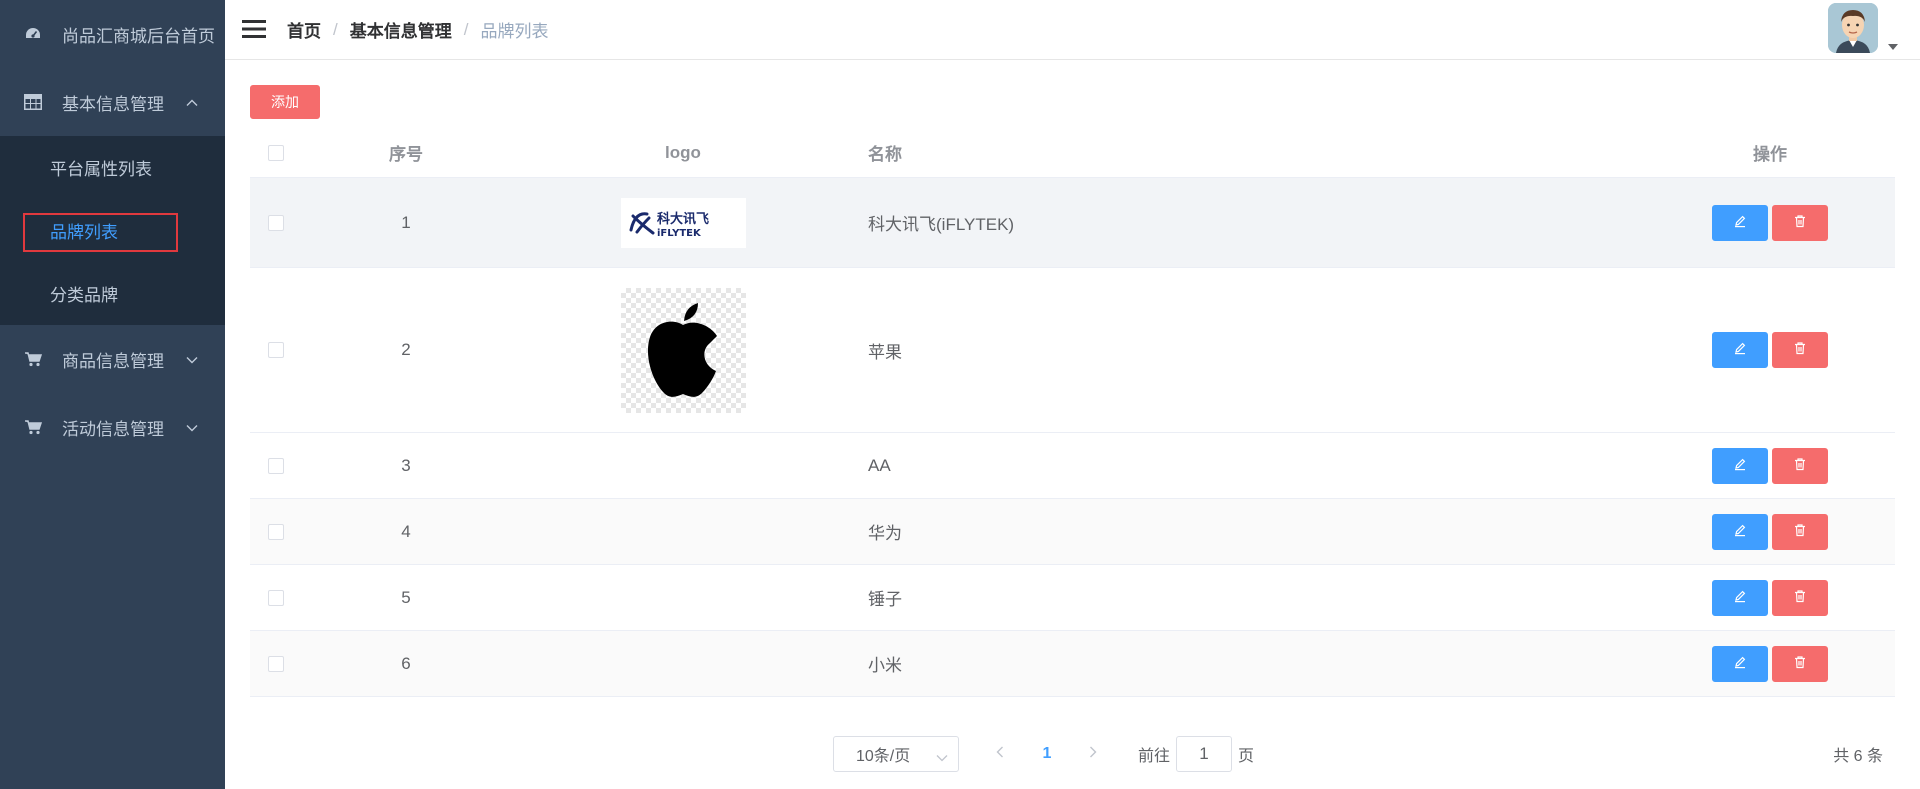 The width and height of the screenshot is (1920, 789). What do you see at coordinates (33, 102) in the screenshot?
I see `table-icon` at bounding box center [33, 102].